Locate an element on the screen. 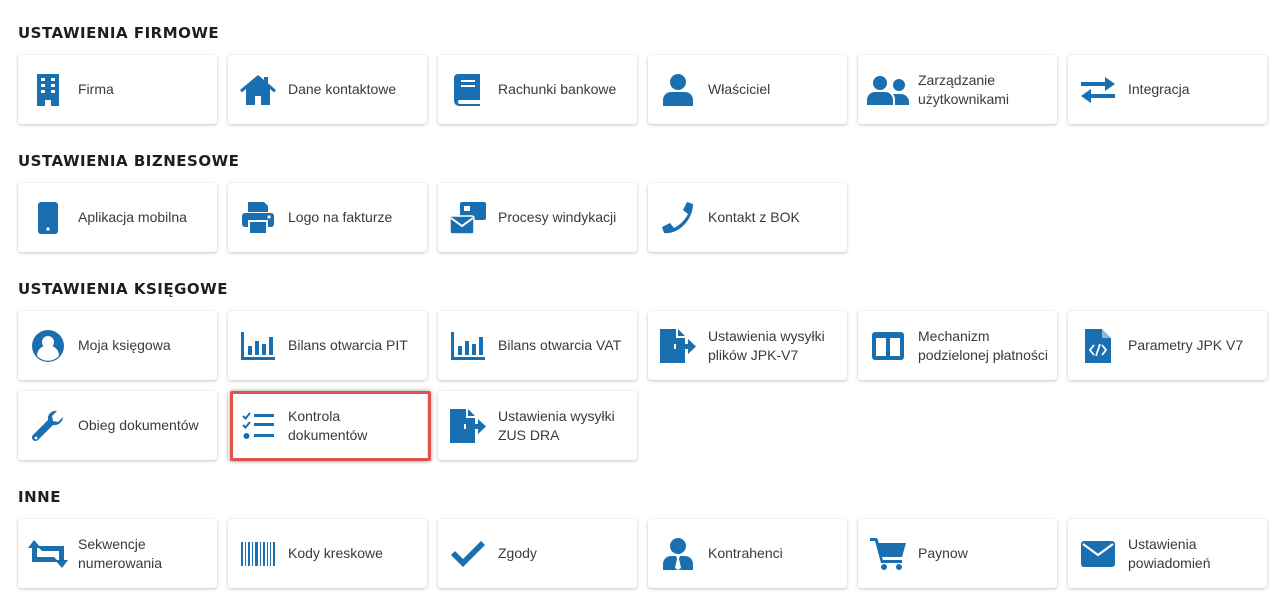 The image size is (1274, 595). card-label: Kontrahenci is located at coordinates (745, 553).